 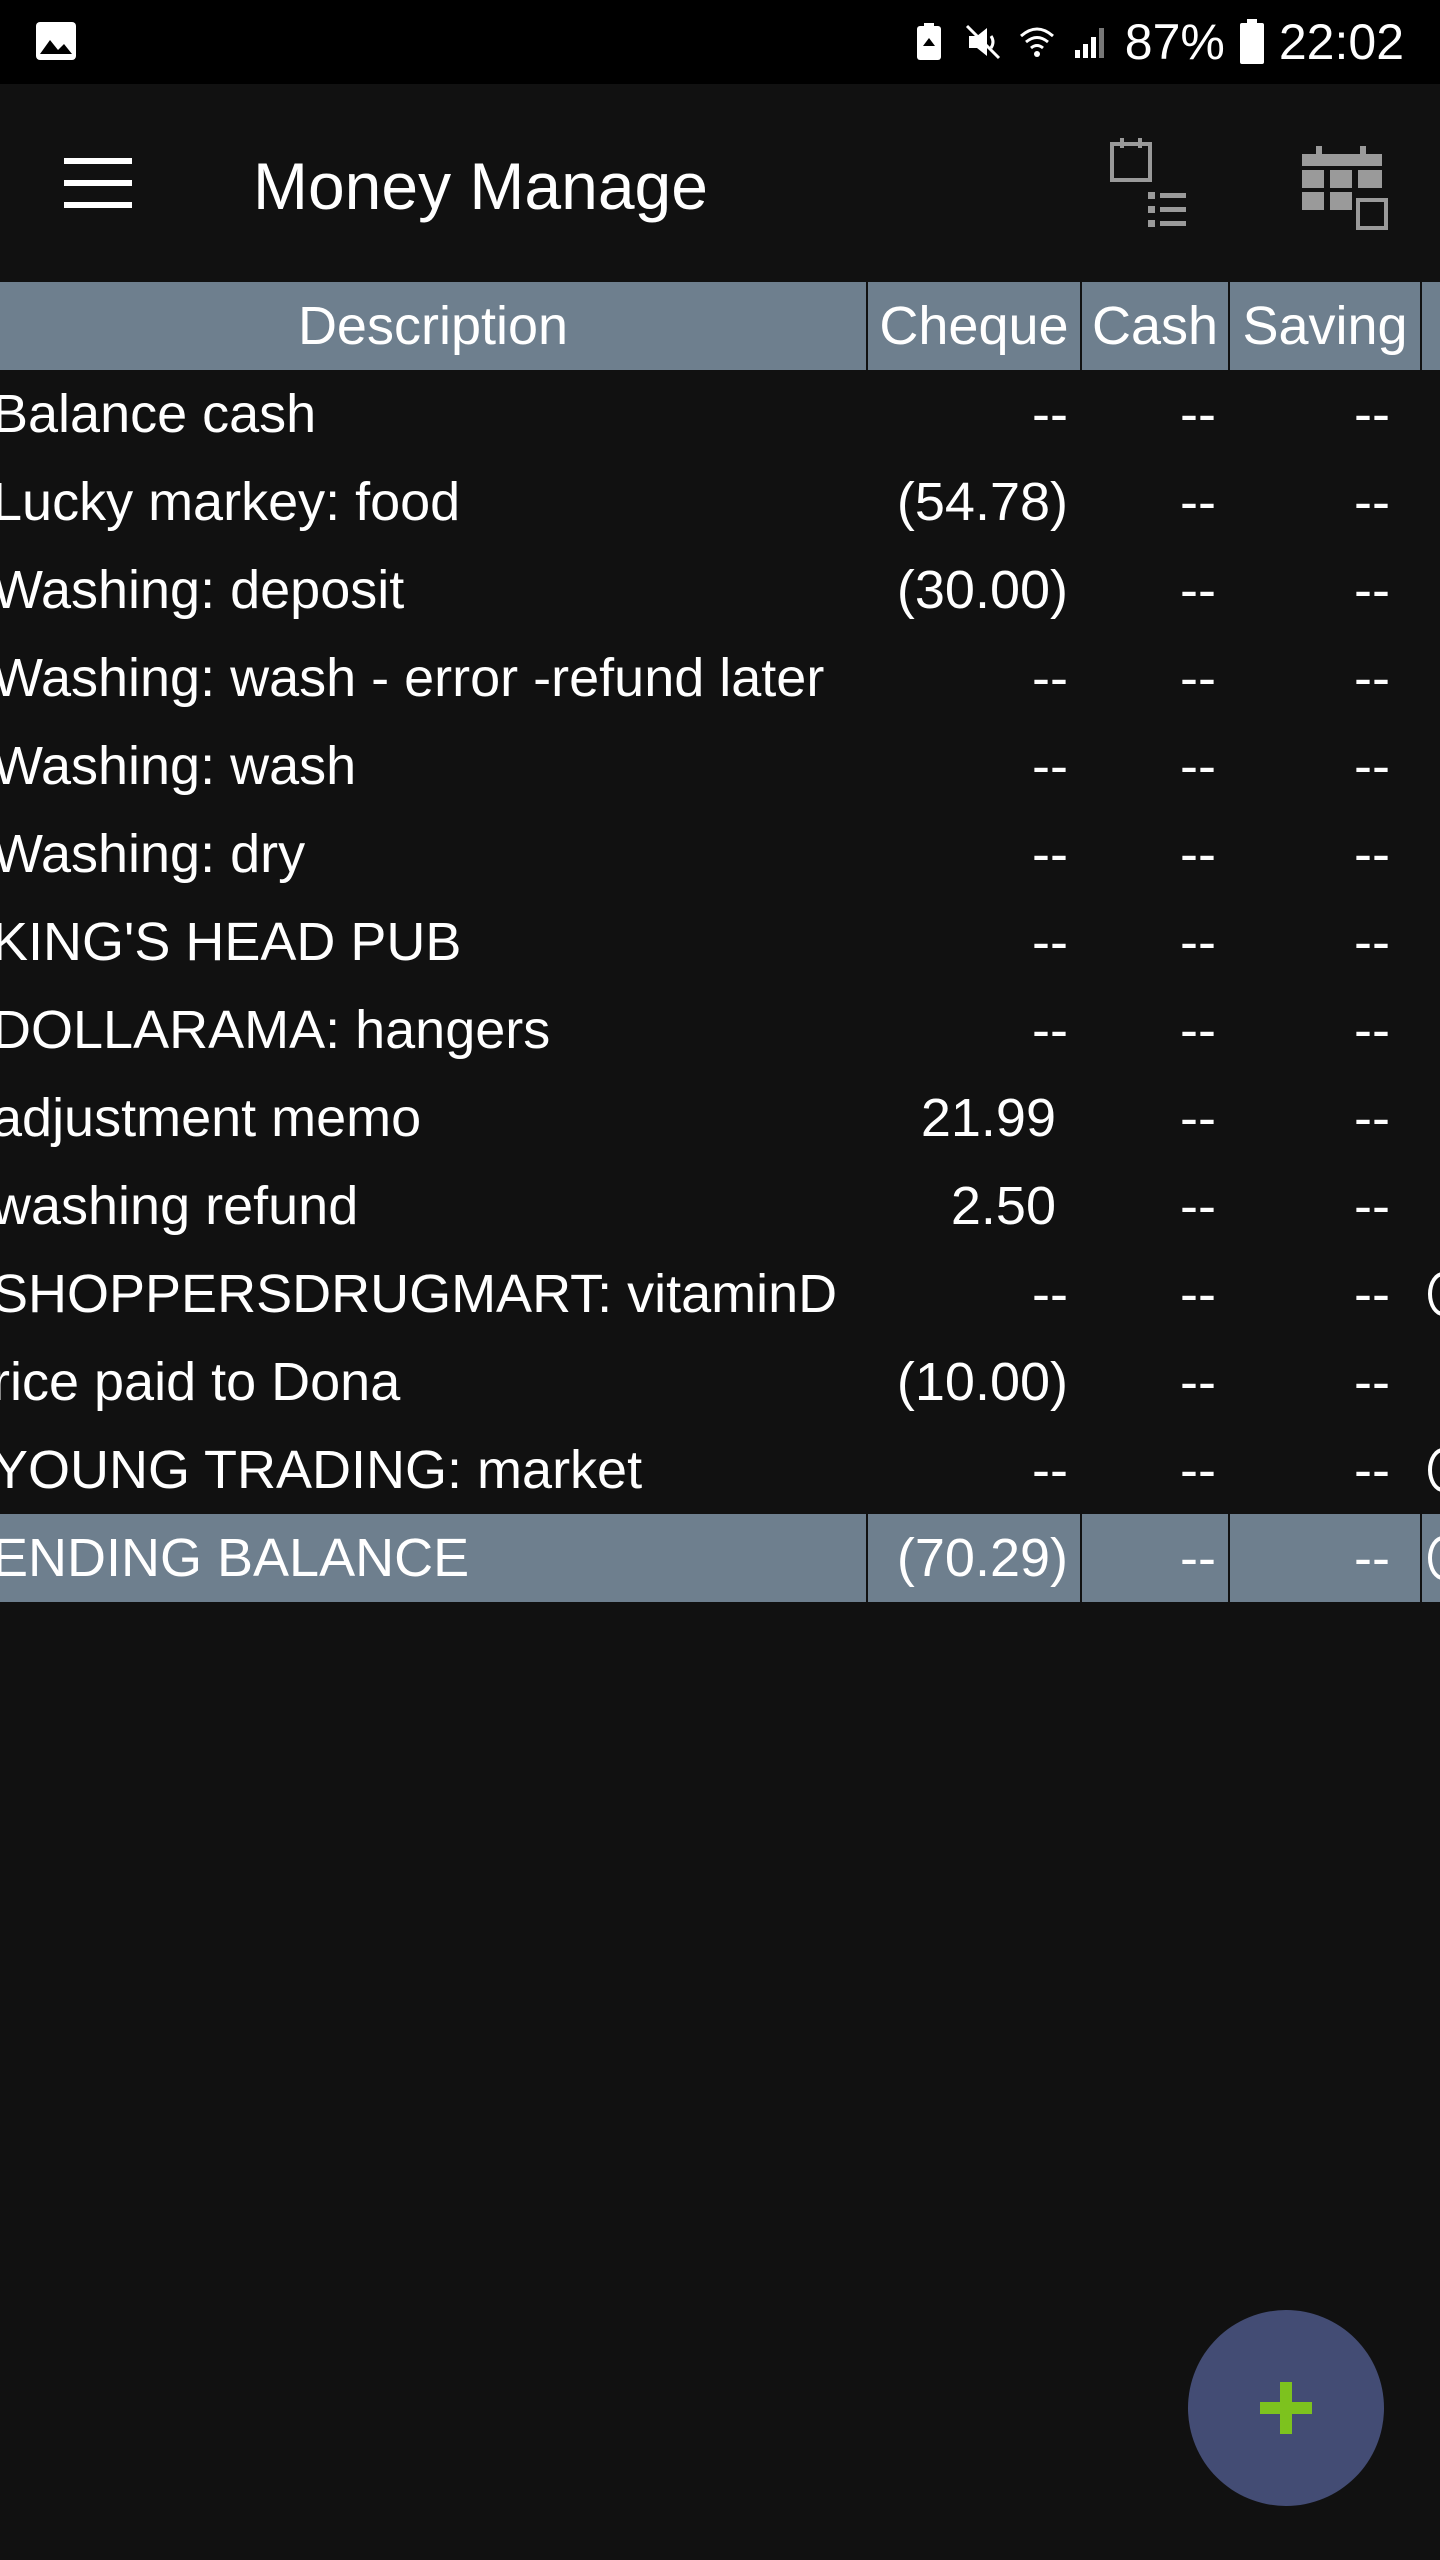 I want to click on status-icons: 87% 22:02, so click(x=1156, y=42).